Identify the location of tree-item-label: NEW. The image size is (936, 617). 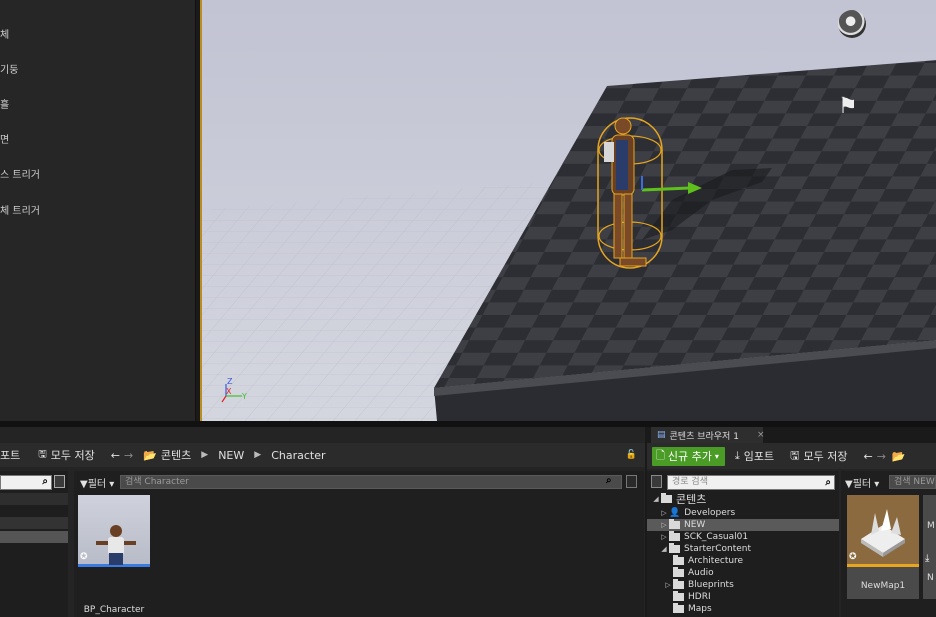
(695, 525).